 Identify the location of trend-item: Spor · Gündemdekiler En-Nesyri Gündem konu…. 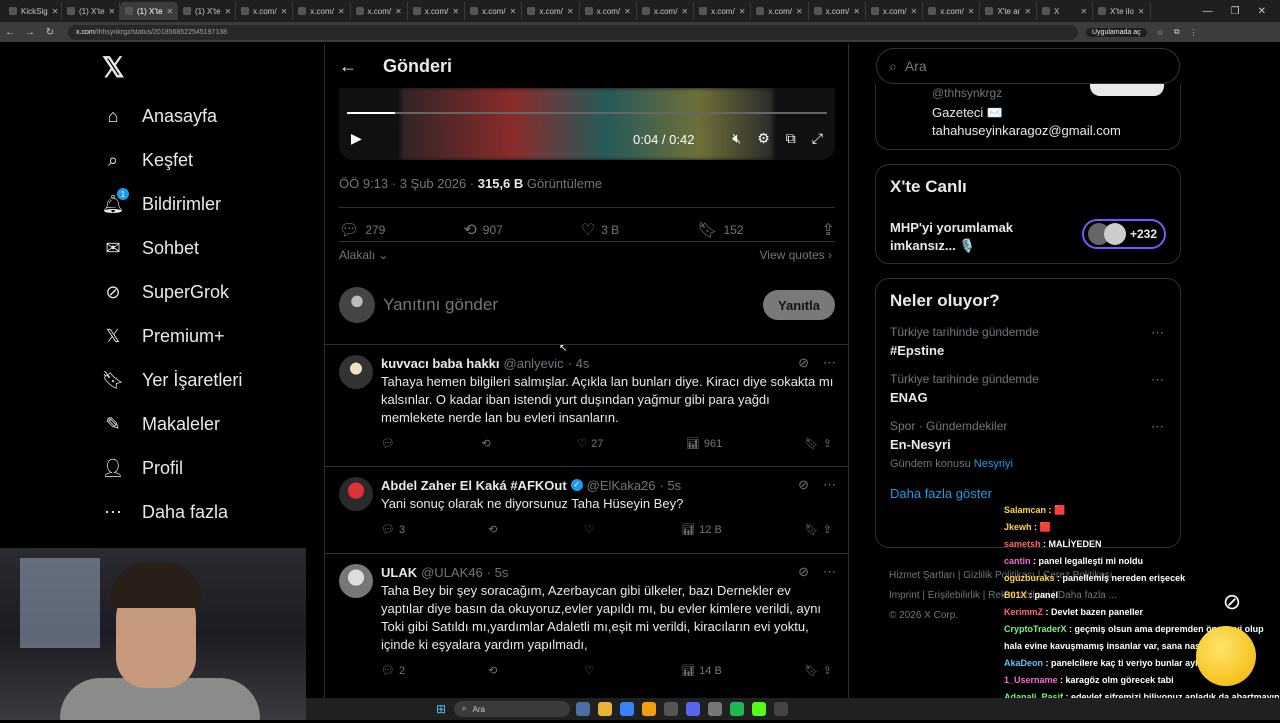
(1028, 444).